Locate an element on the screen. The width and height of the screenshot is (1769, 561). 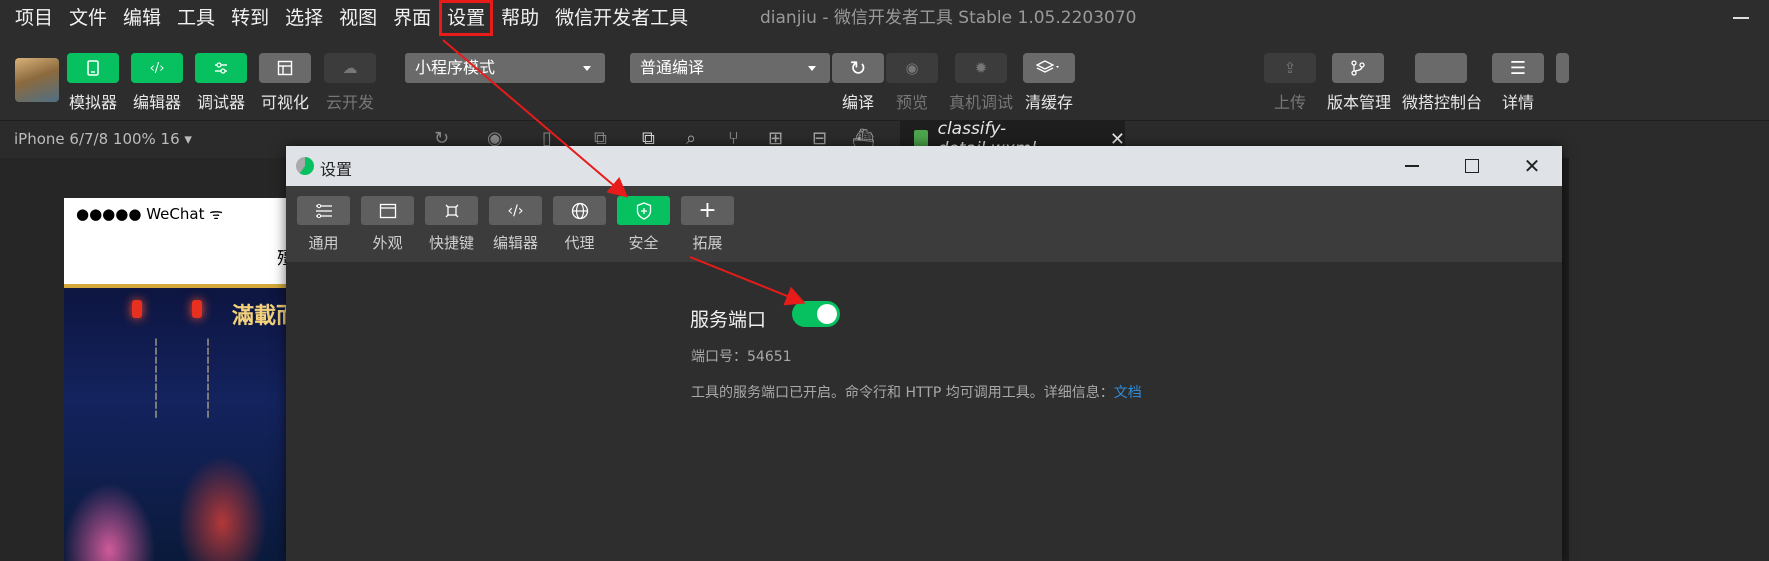
globe-icon is located at coordinates (579, 210).